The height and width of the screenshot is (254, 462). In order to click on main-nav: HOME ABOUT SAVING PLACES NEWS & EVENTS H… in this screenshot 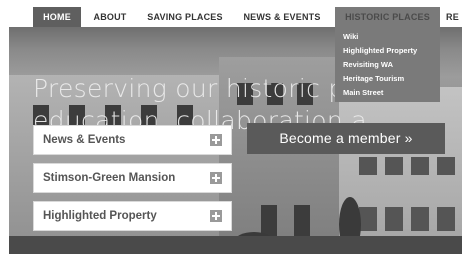, I will do `click(231, 17)`.